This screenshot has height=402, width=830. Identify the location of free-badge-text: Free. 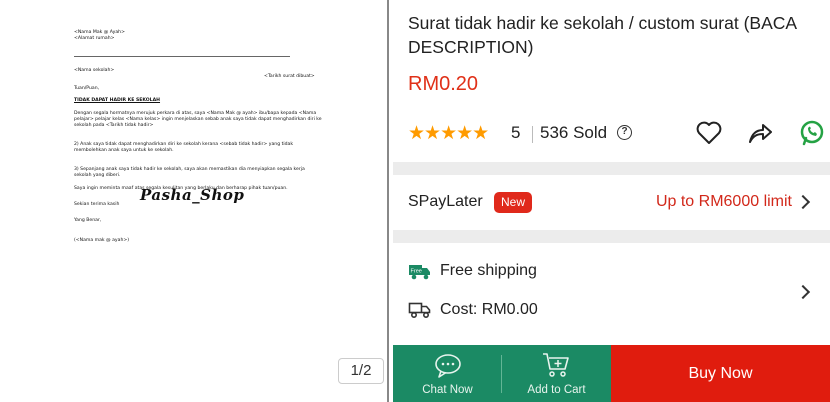
(416, 272).